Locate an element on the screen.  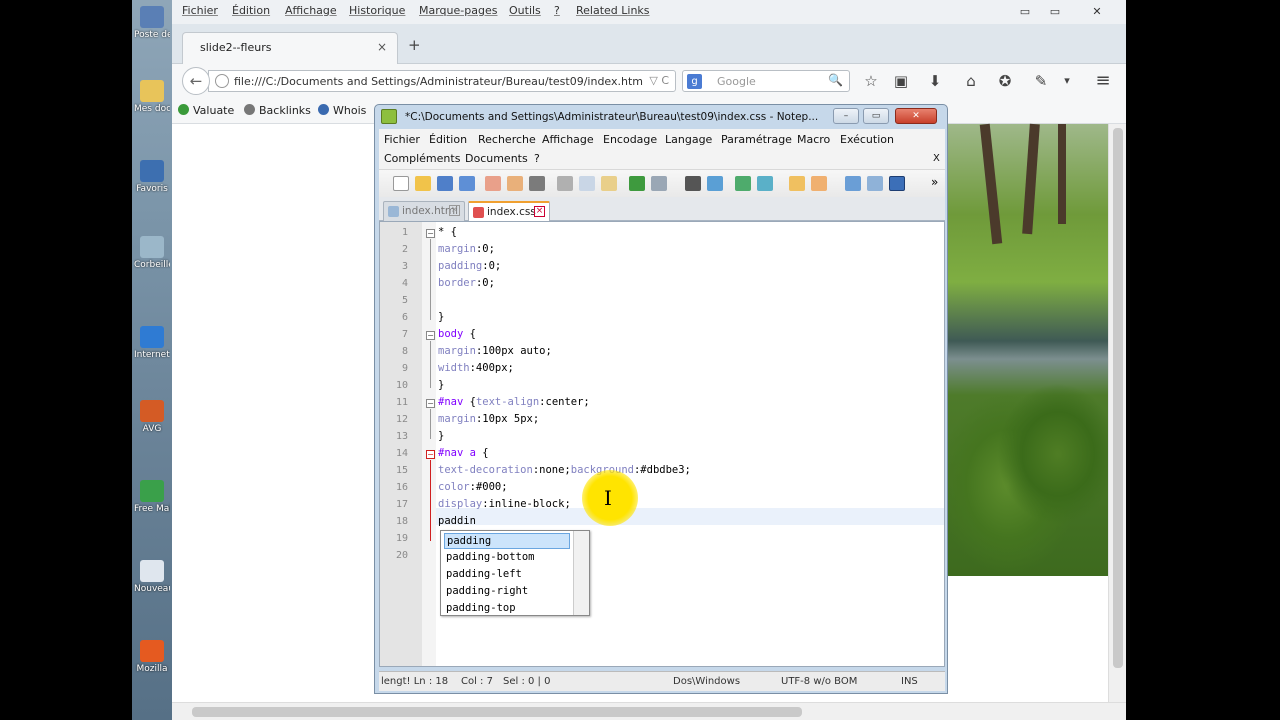
ff-minimize-button: ▭ is located at coordinates (1025, 13).